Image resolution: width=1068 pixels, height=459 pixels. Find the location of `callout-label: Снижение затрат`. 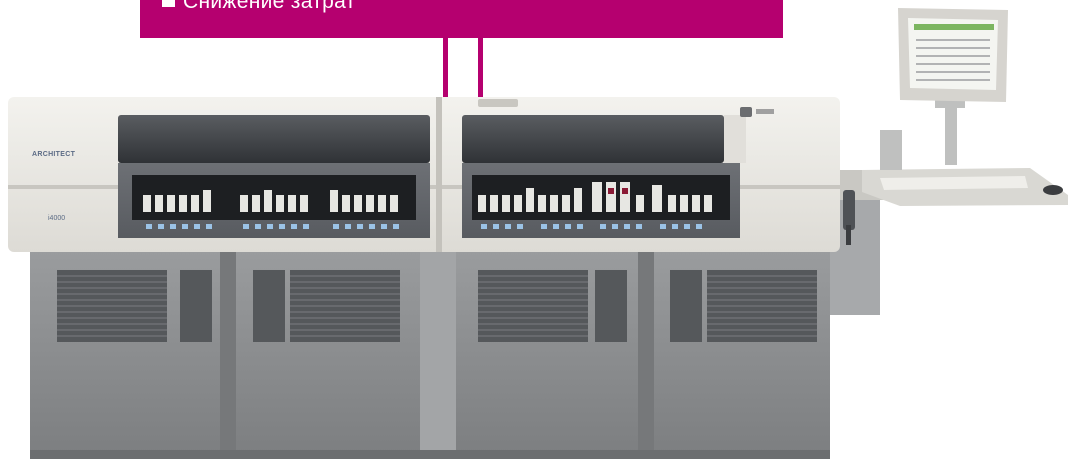

callout-label: Снижение затрат is located at coordinates (259, 7).